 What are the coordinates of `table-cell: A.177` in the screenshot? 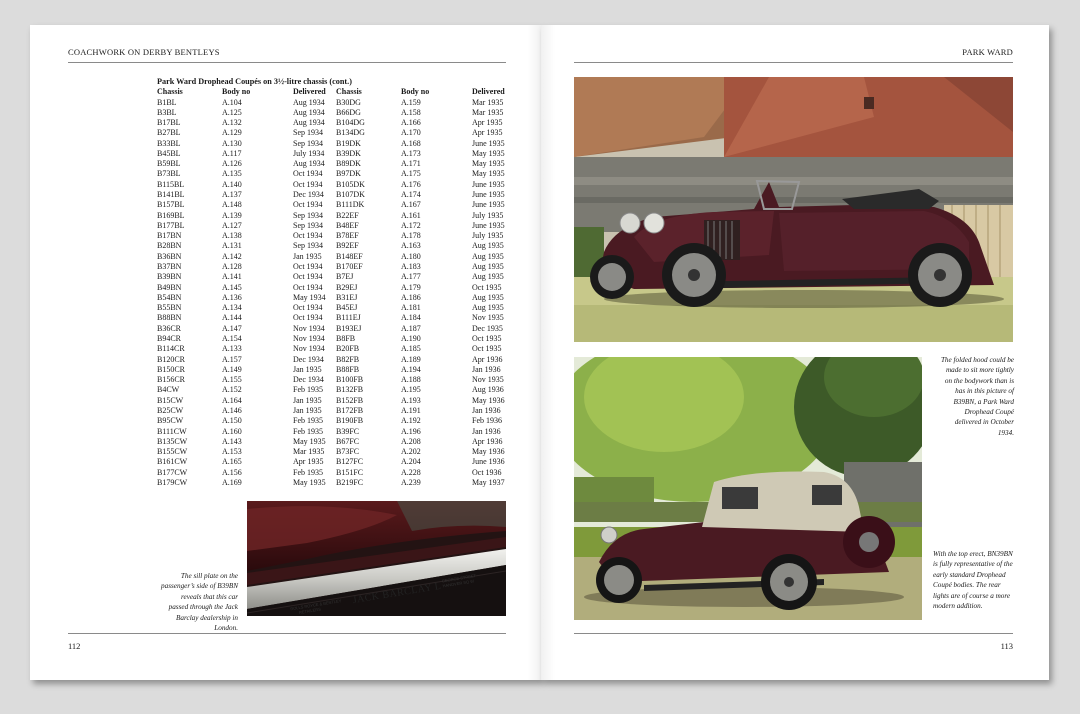 It's located at (411, 277).